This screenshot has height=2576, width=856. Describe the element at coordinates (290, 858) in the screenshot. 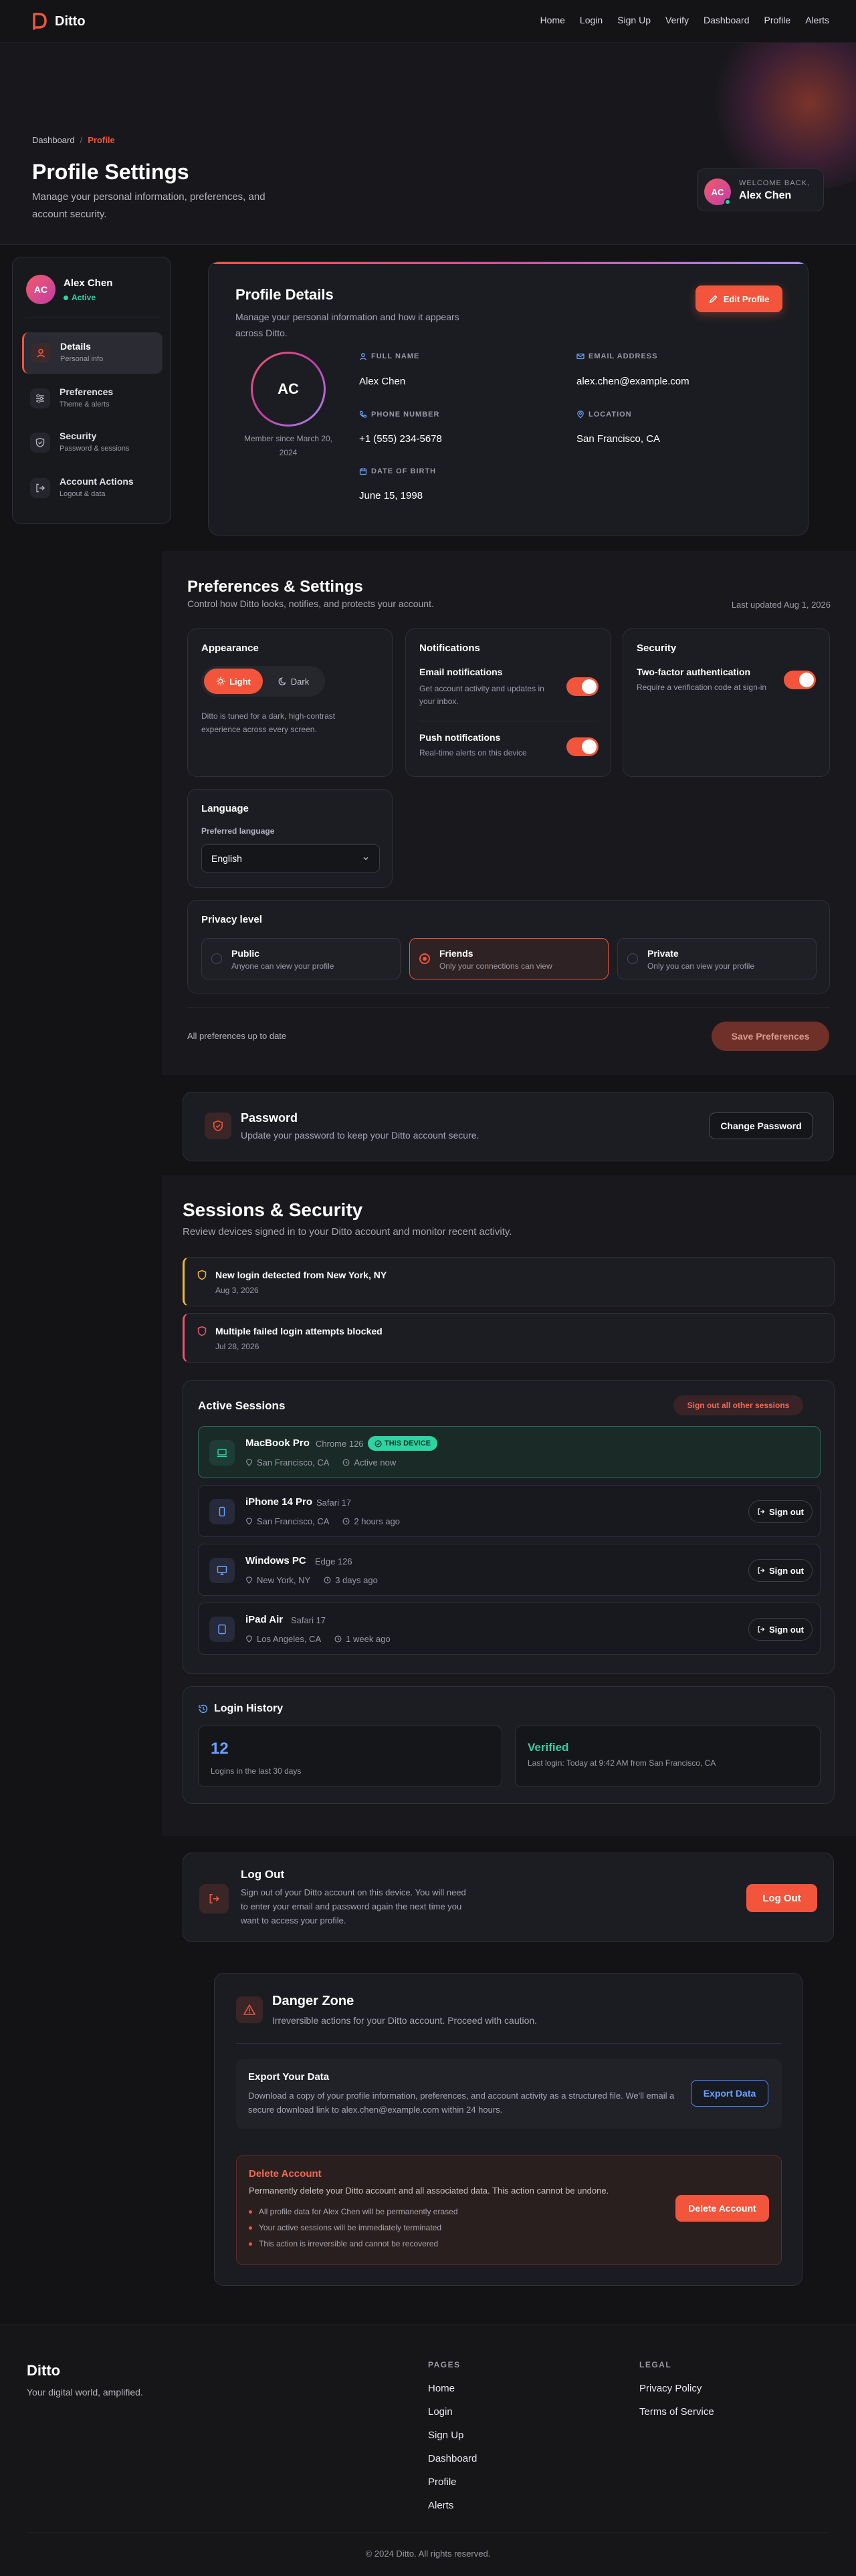

I see `language-select: English` at that location.